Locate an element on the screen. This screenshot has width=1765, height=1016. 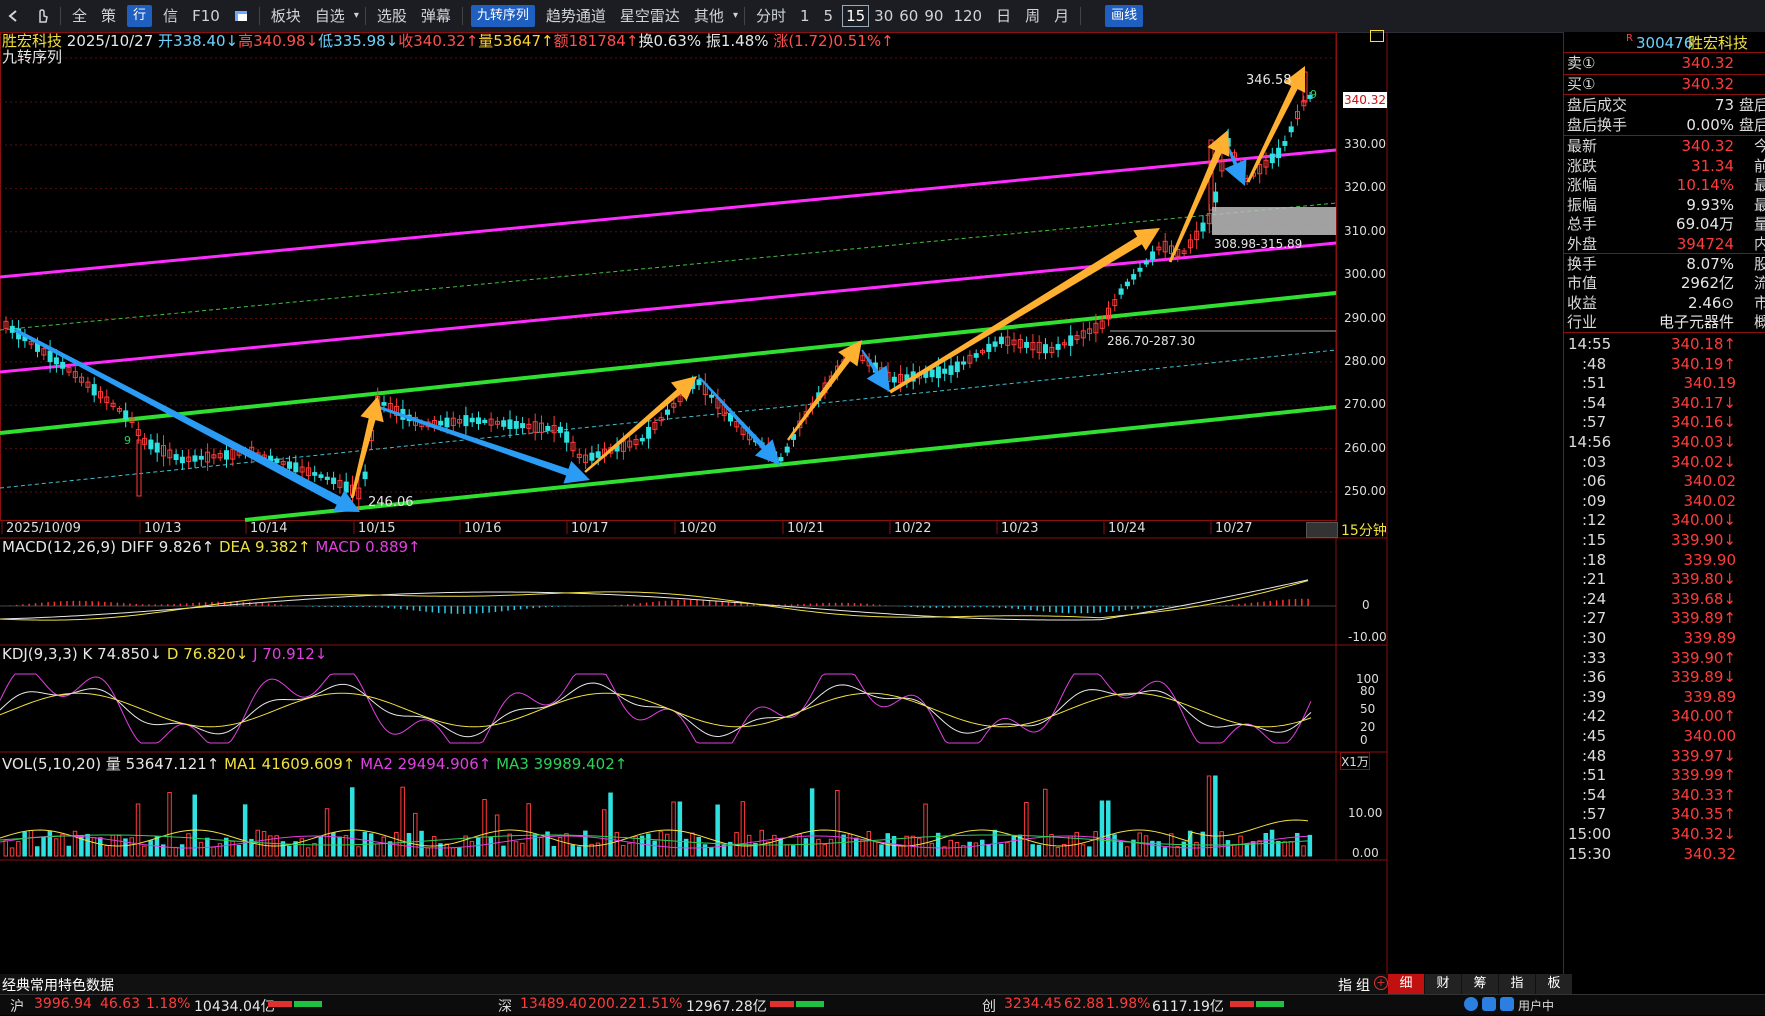
cy-index: 3234.45 is located at coordinates (1033, 1004).